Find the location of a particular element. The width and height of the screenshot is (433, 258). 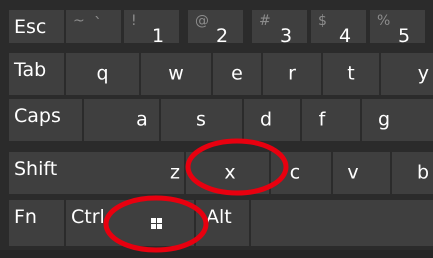

key-label: Shift is located at coordinates (36, 169).